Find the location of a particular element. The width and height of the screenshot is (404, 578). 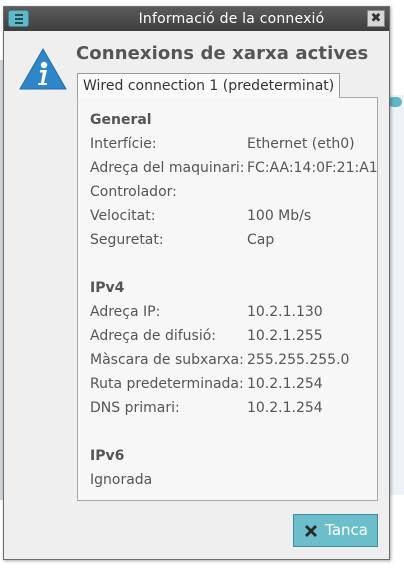

close-icon: ✖ is located at coordinates (376, 18).